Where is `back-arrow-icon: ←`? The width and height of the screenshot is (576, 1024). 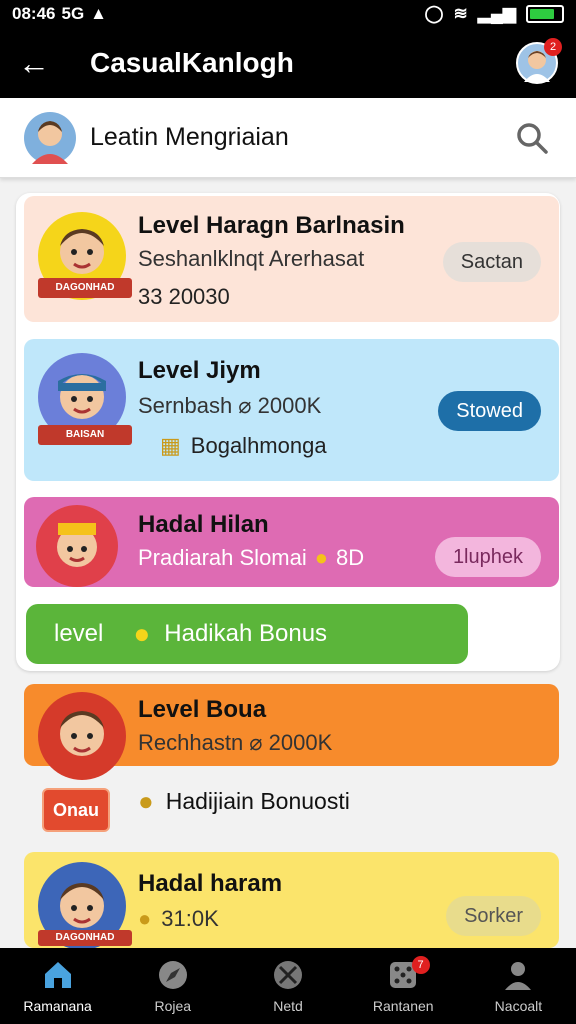 back-arrow-icon: ← is located at coordinates (44, 63).